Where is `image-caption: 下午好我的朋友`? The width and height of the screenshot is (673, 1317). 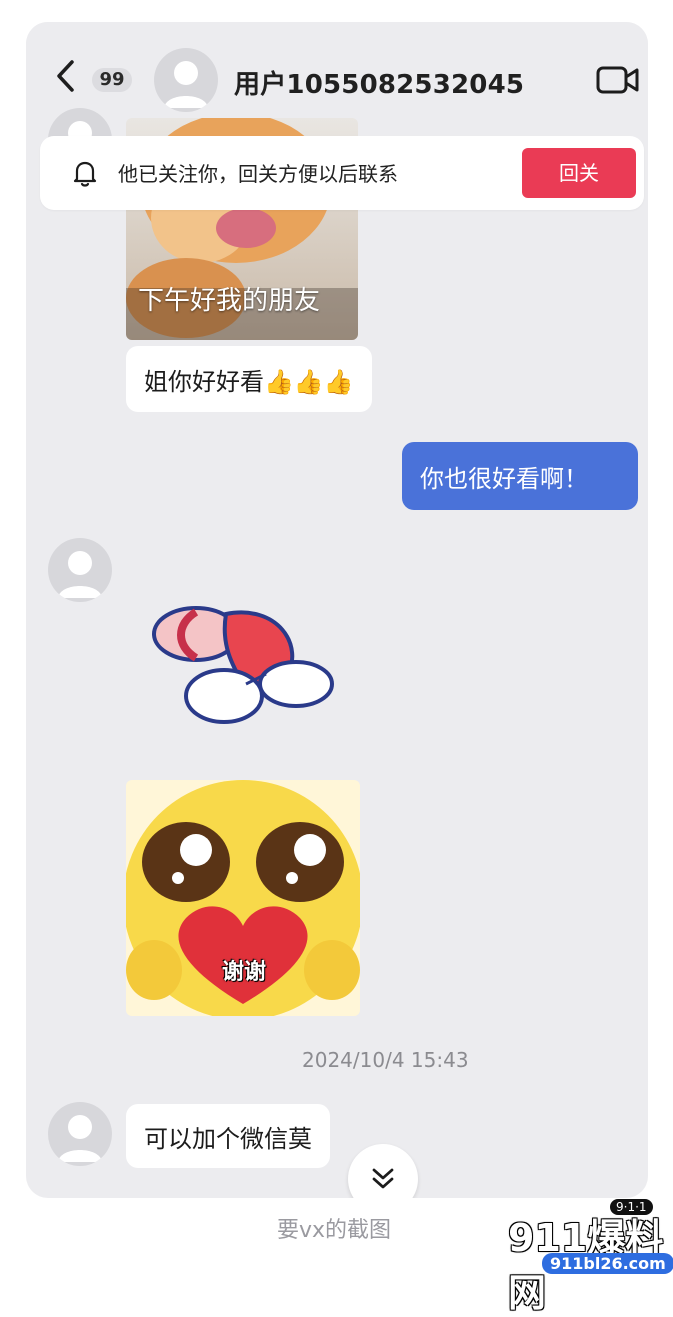
image-caption: 下午好我的朋友 is located at coordinates (229, 301).